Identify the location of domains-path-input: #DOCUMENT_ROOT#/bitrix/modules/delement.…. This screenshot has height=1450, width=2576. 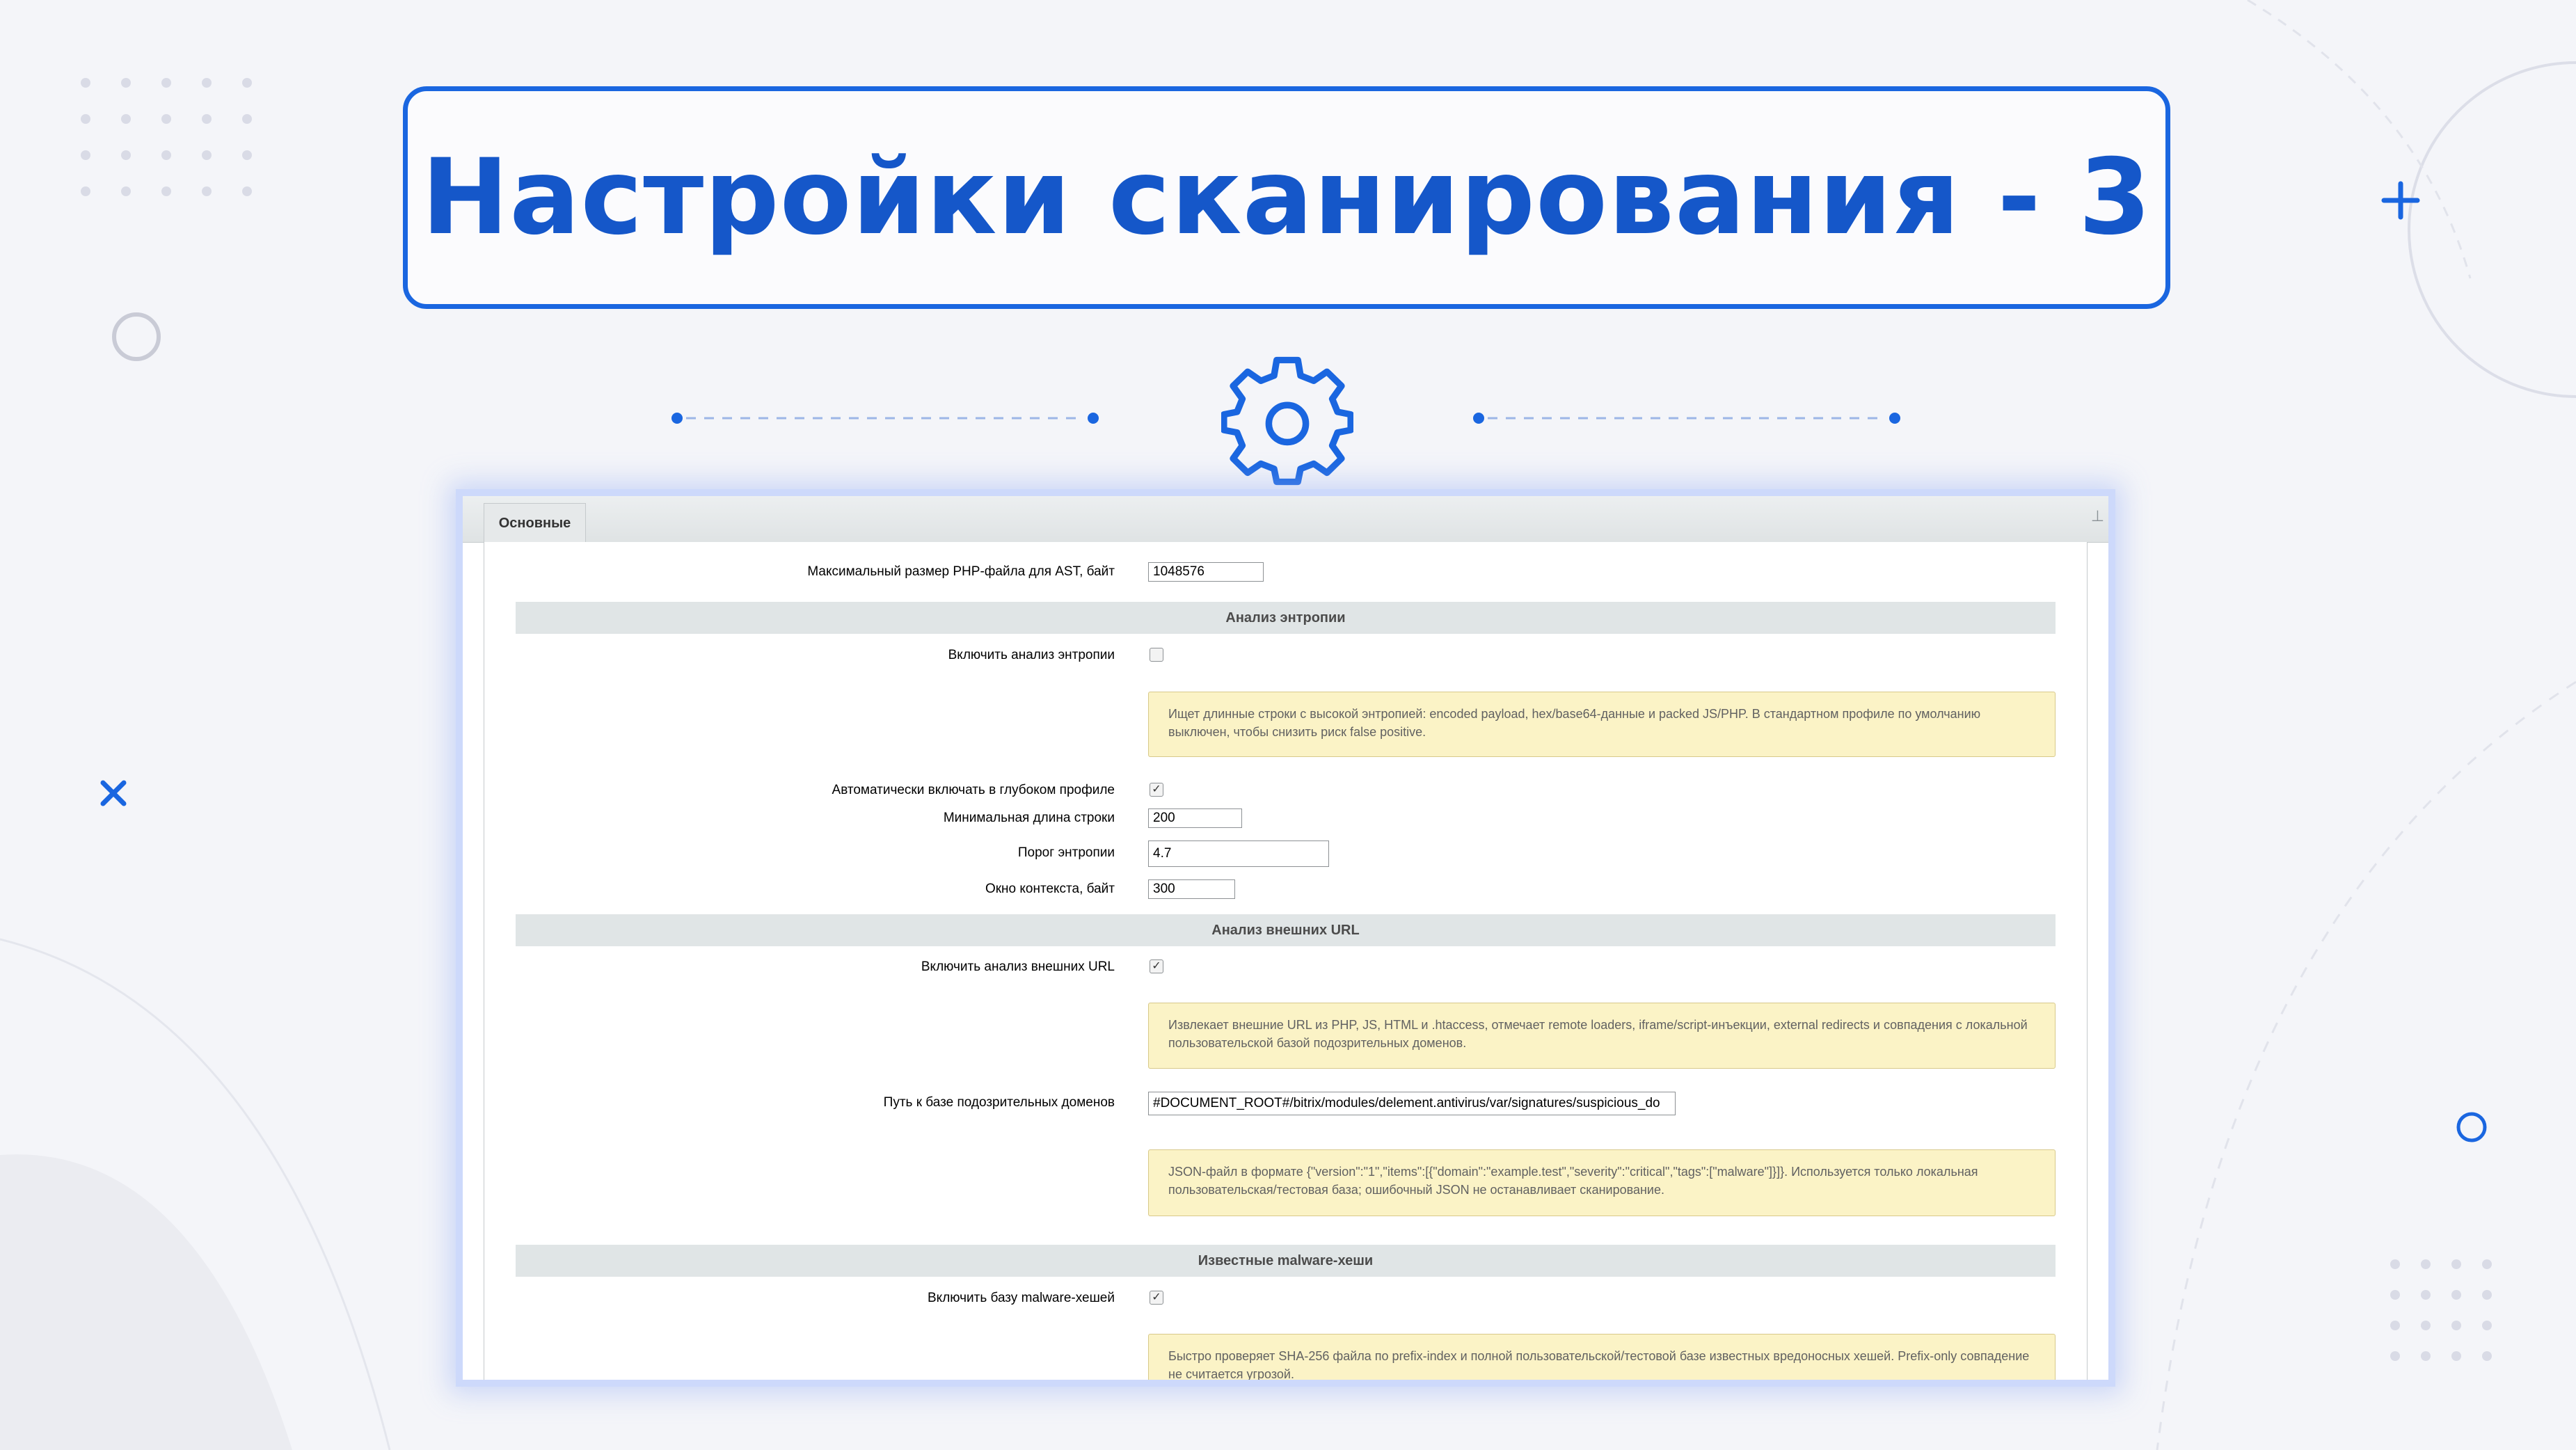
(1412, 1103).